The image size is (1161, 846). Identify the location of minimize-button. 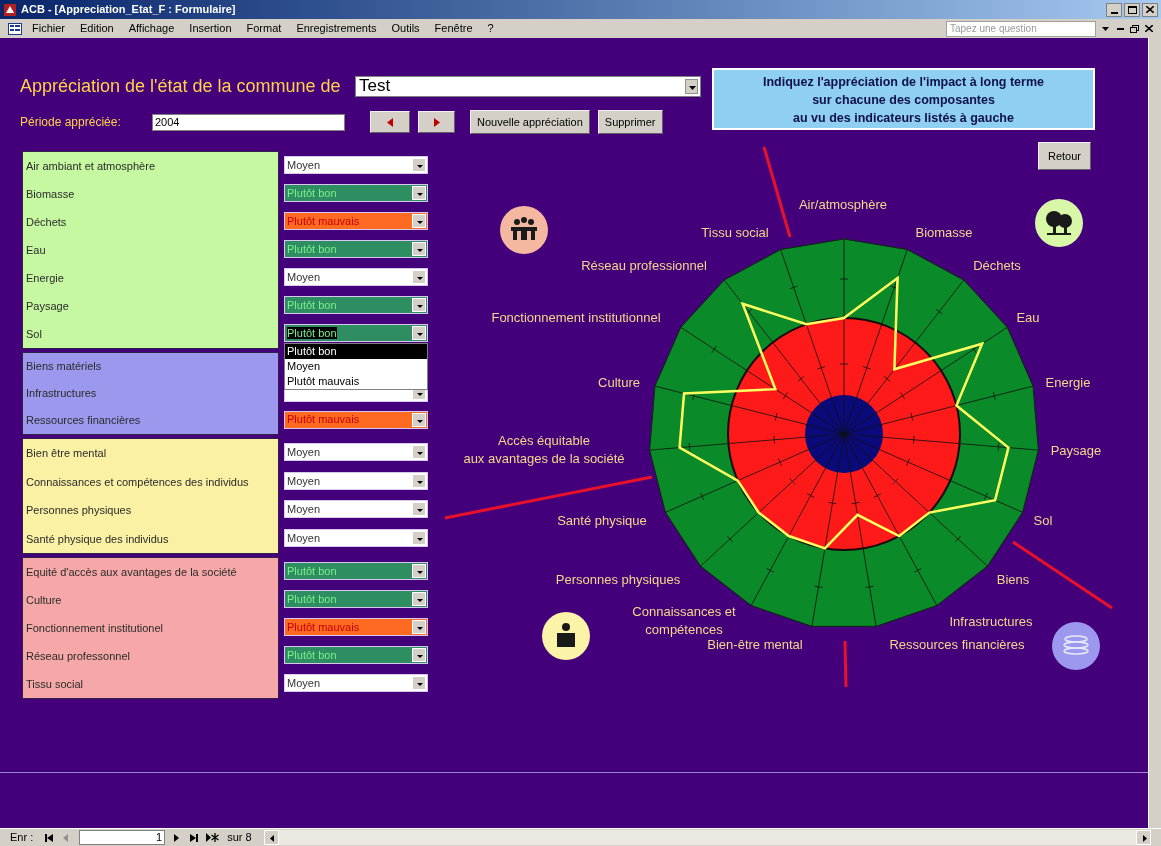
(1114, 9).